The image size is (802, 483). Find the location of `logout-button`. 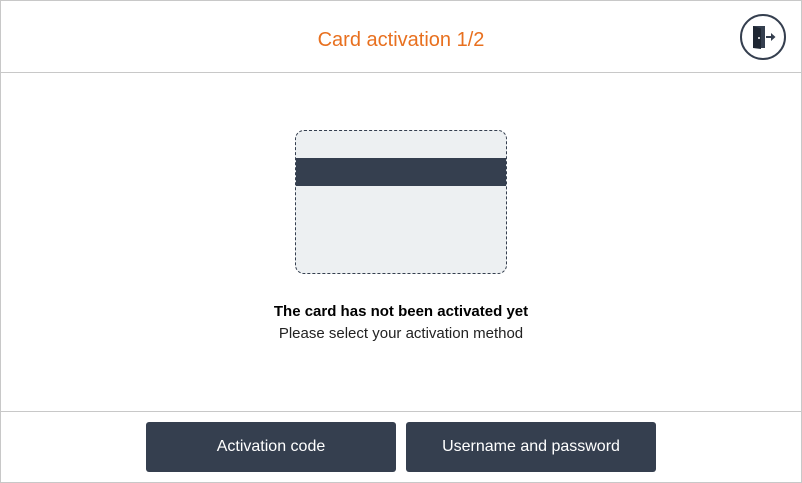

logout-button is located at coordinates (763, 37).